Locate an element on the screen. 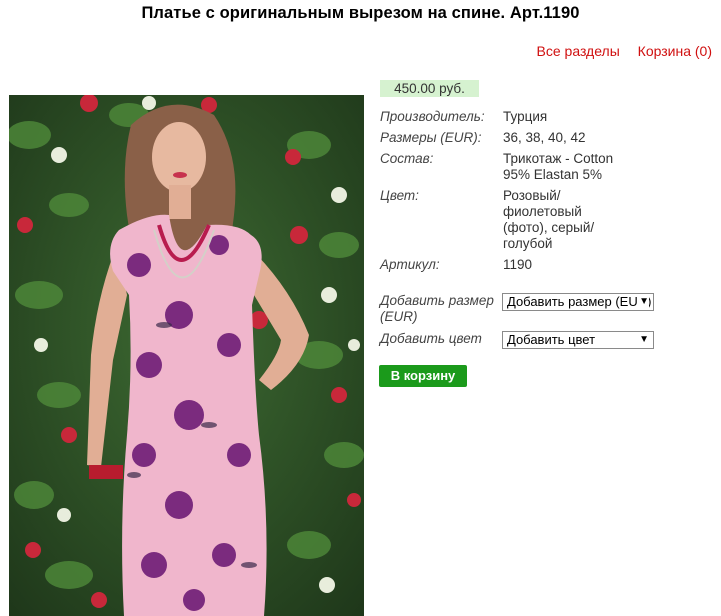  size-select: Добавить размер (EUR) ▼ is located at coordinates (578, 302).